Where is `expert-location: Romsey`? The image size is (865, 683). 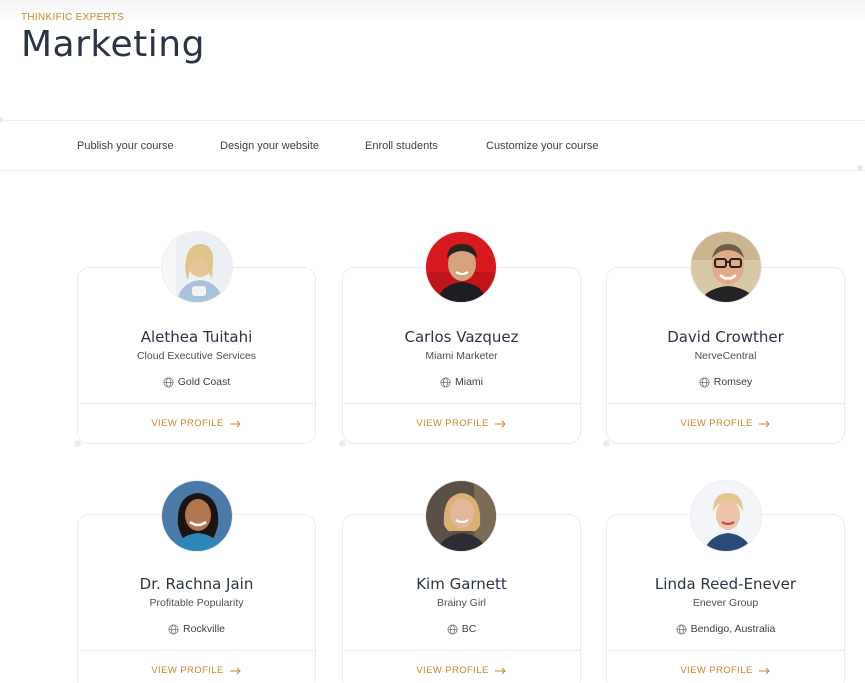 expert-location: Romsey is located at coordinates (725, 382).